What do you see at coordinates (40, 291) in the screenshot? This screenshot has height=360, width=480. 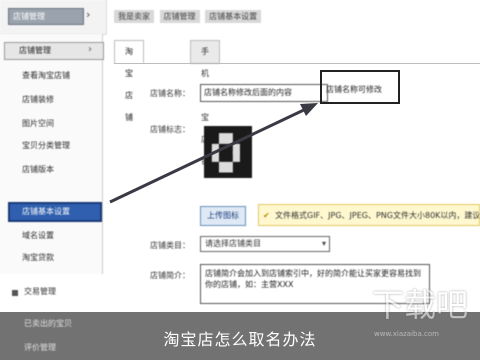 I see `sidebar-group-label: 交易管理` at bounding box center [40, 291].